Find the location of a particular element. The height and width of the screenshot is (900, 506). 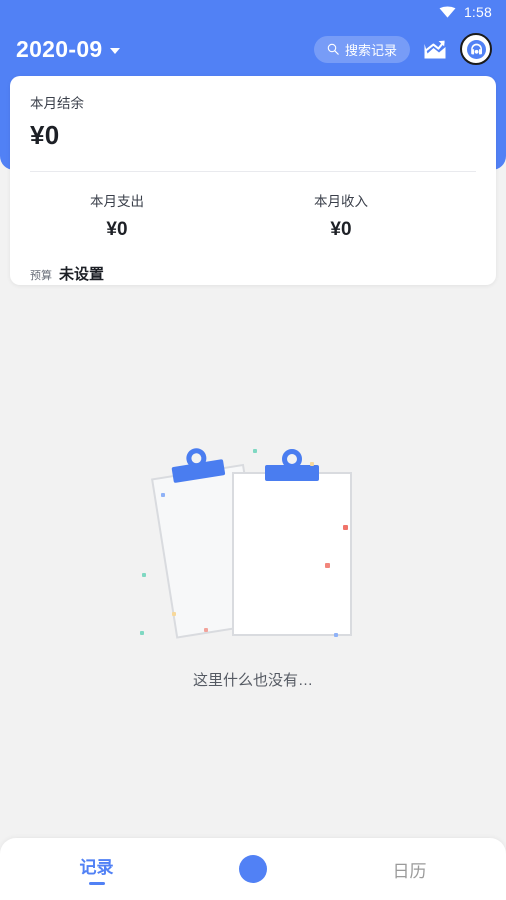

empty-clipboard-illustration is located at coordinates (253, 547).